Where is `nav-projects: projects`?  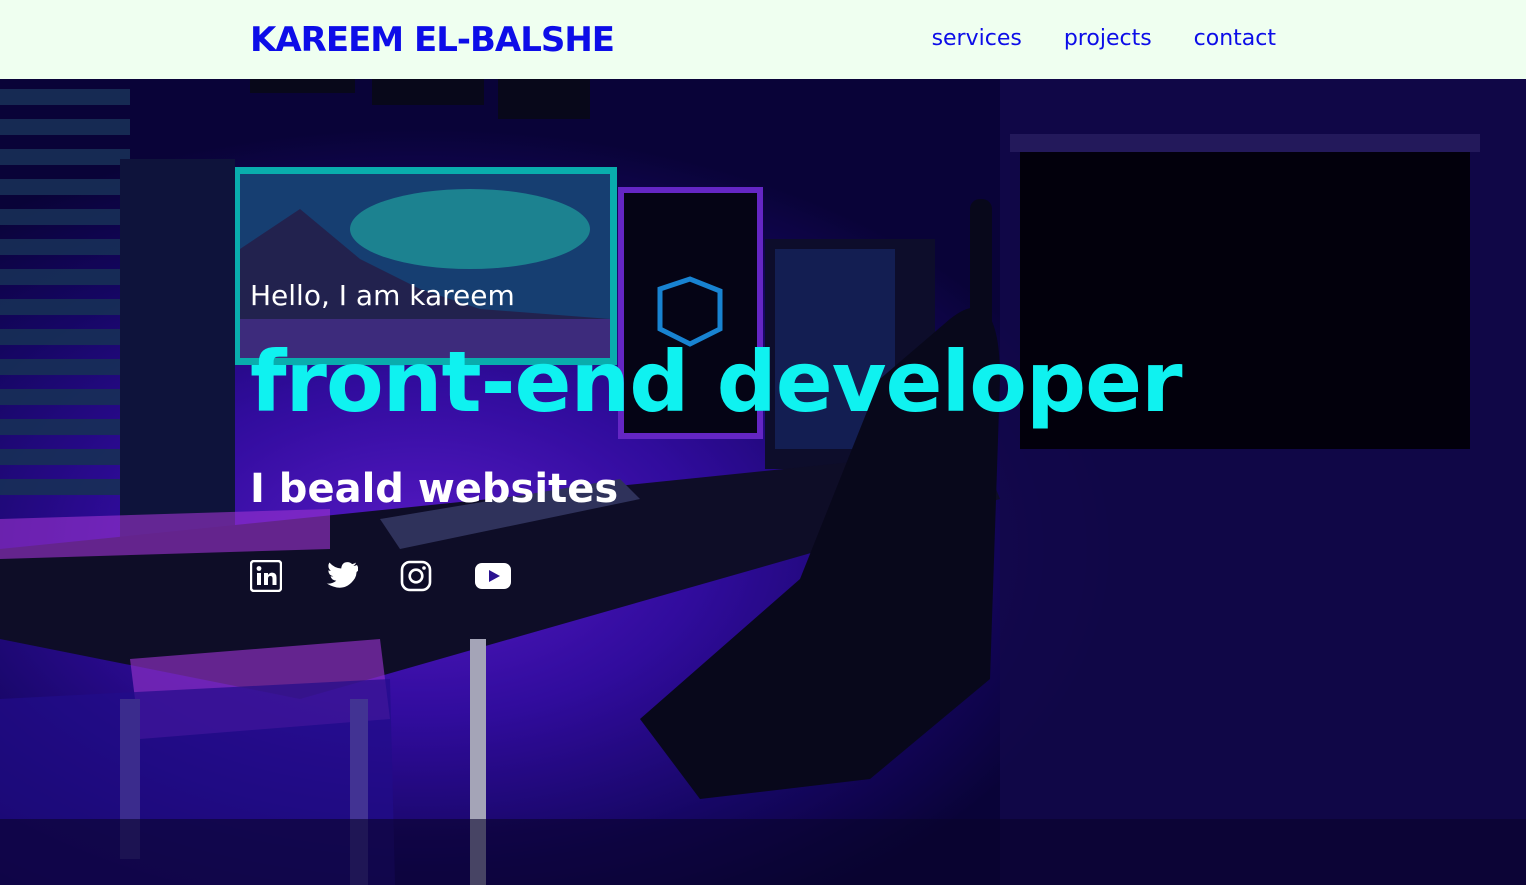
nav-projects: projects is located at coordinates (1108, 39).